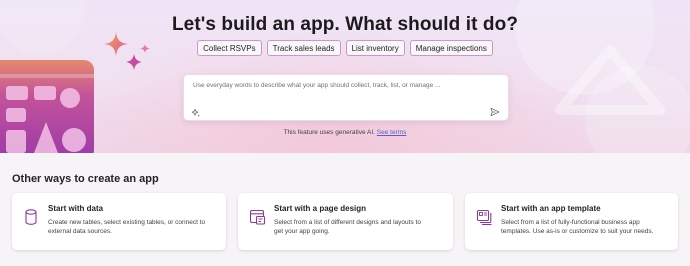 The height and width of the screenshot is (266, 690). What do you see at coordinates (484, 217) in the screenshot?
I see `app-template-icon` at bounding box center [484, 217].